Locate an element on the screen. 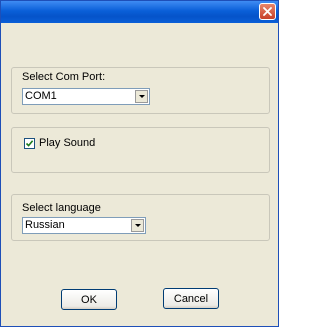 The height and width of the screenshot is (327, 320). close-button is located at coordinates (267, 11).